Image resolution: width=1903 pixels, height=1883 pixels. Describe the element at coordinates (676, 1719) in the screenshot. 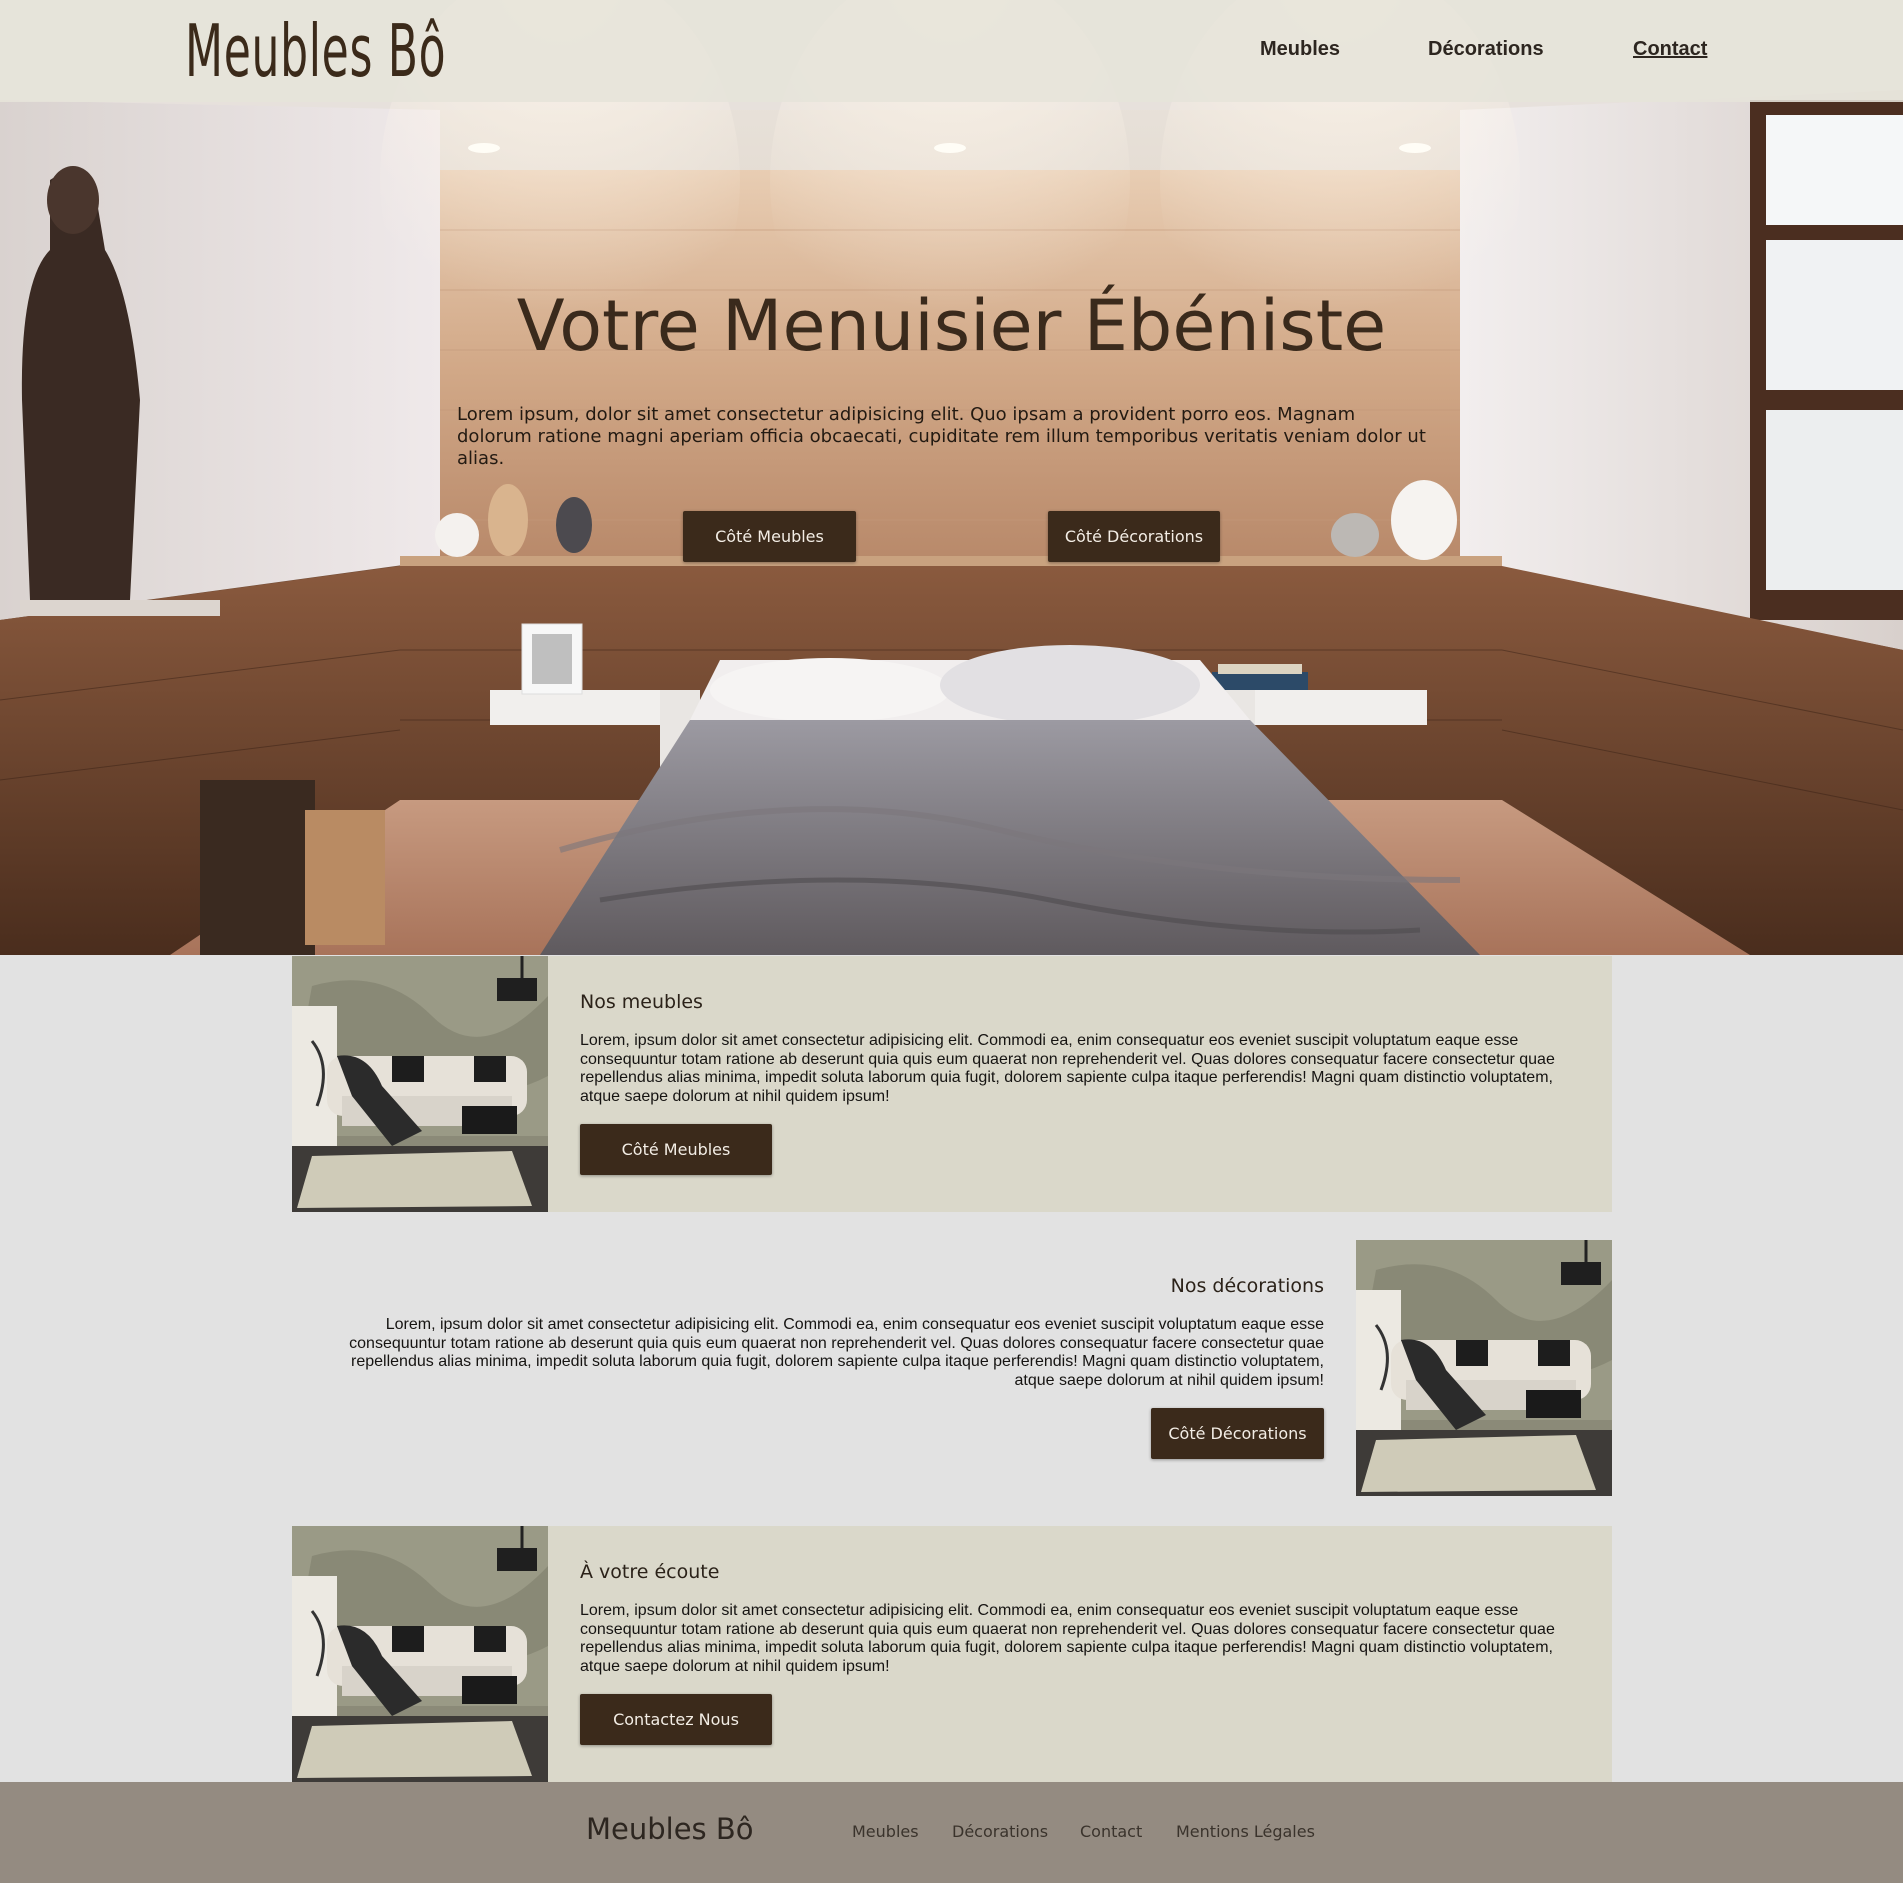

I see `section-contactez-nous-button: Contactez Nous` at that location.